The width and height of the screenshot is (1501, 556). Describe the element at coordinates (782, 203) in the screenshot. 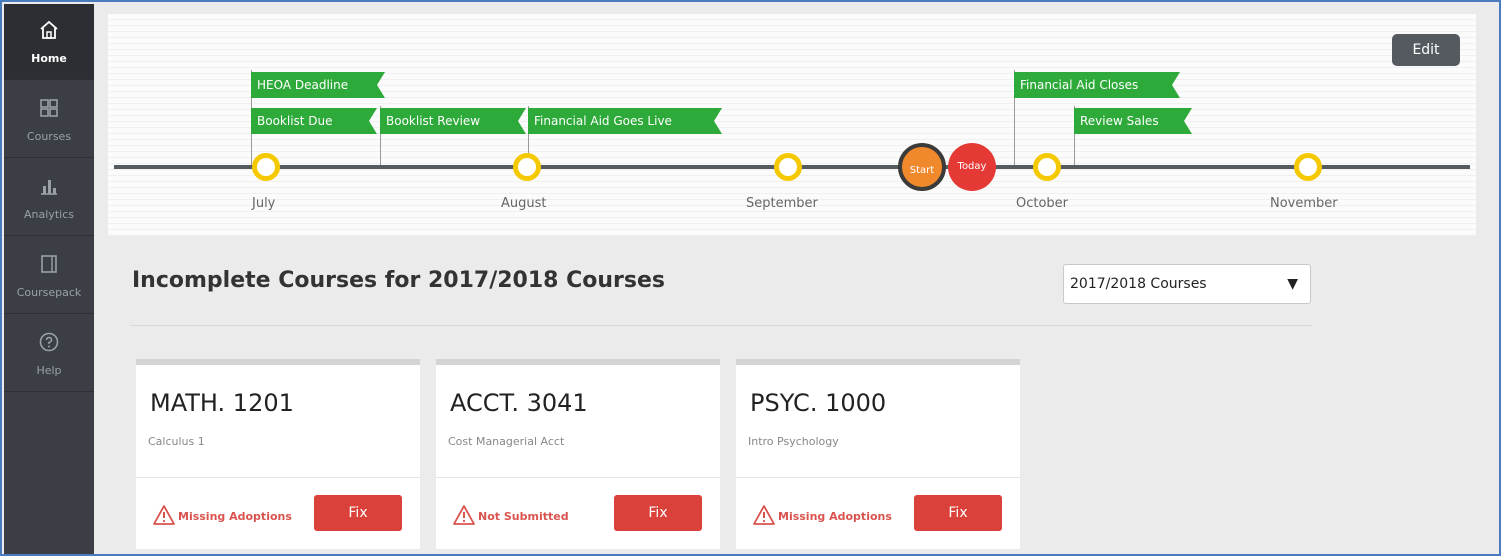

I see `month-label-september: September` at that location.